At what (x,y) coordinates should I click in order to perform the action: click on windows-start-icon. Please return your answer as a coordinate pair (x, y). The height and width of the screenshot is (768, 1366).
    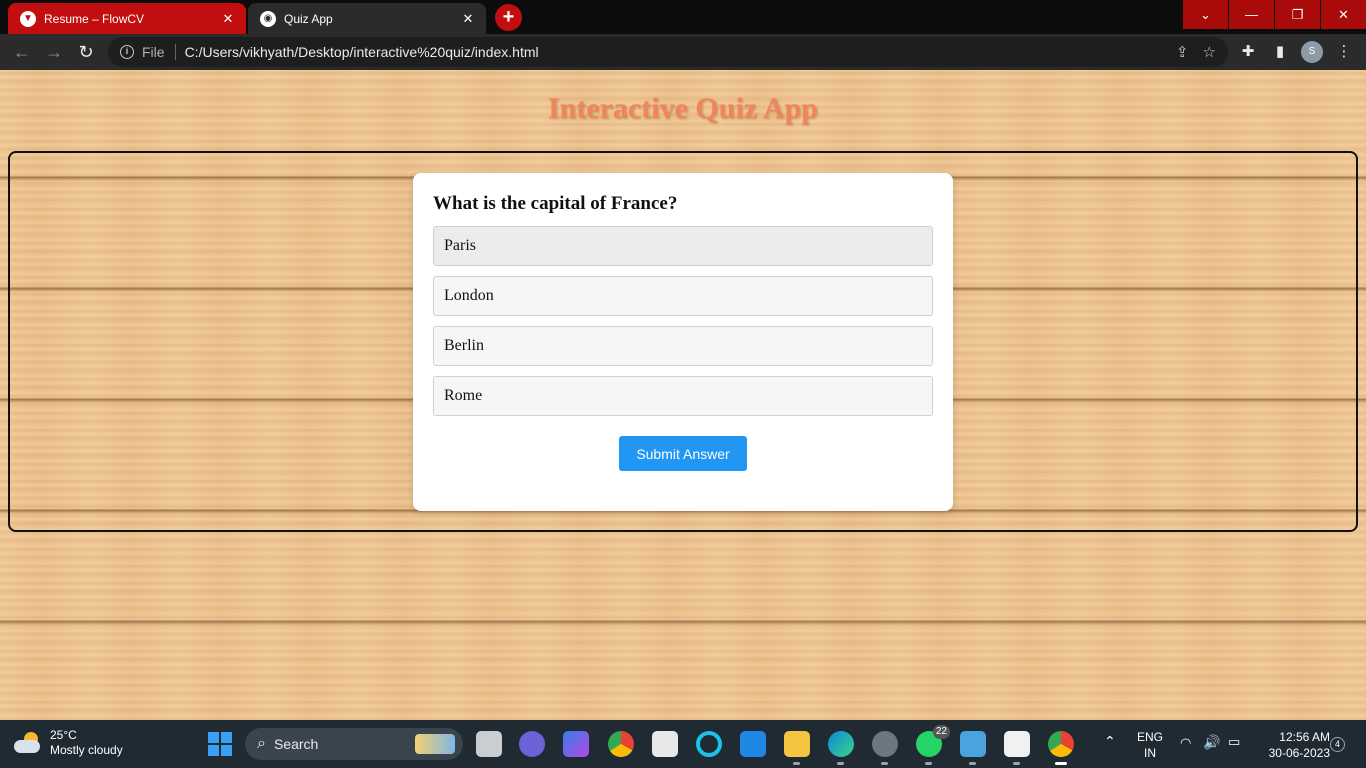
    Looking at the image, I should click on (220, 744).